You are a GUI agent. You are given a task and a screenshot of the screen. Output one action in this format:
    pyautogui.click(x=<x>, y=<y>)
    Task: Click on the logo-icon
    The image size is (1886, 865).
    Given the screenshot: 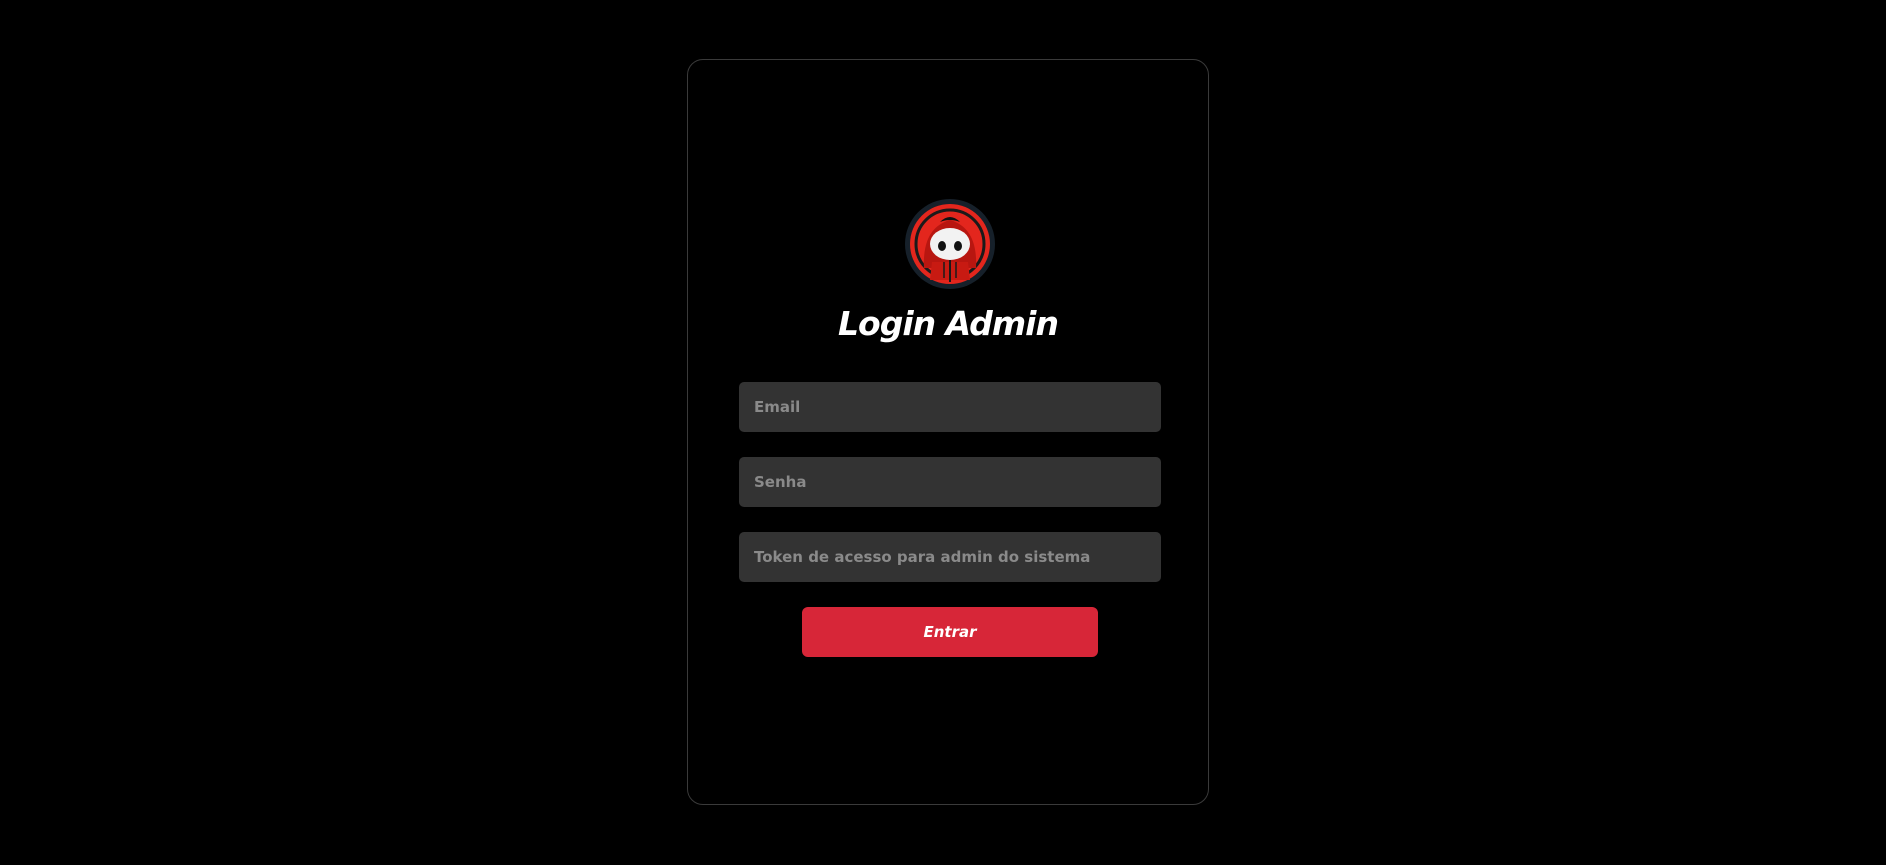 What is the action you would take?
    pyautogui.click(x=950, y=244)
    